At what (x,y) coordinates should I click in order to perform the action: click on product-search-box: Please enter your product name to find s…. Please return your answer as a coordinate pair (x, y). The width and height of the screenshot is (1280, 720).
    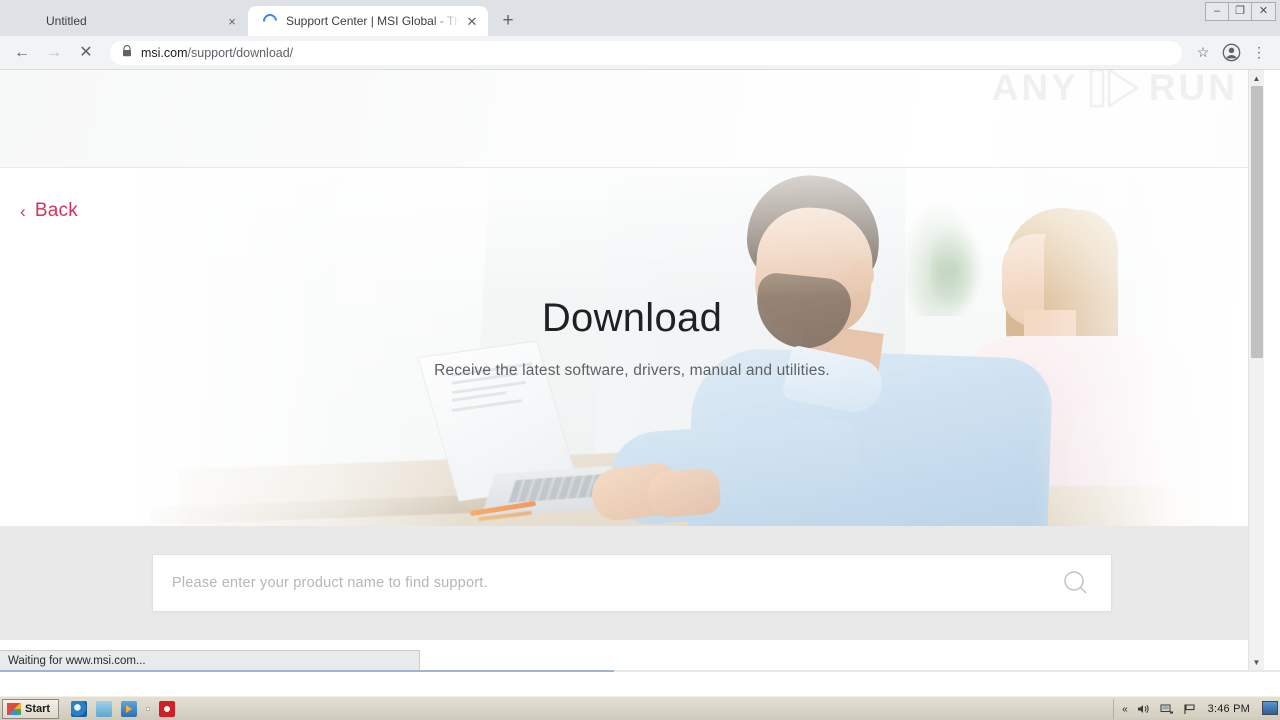
    Looking at the image, I should click on (632, 583).